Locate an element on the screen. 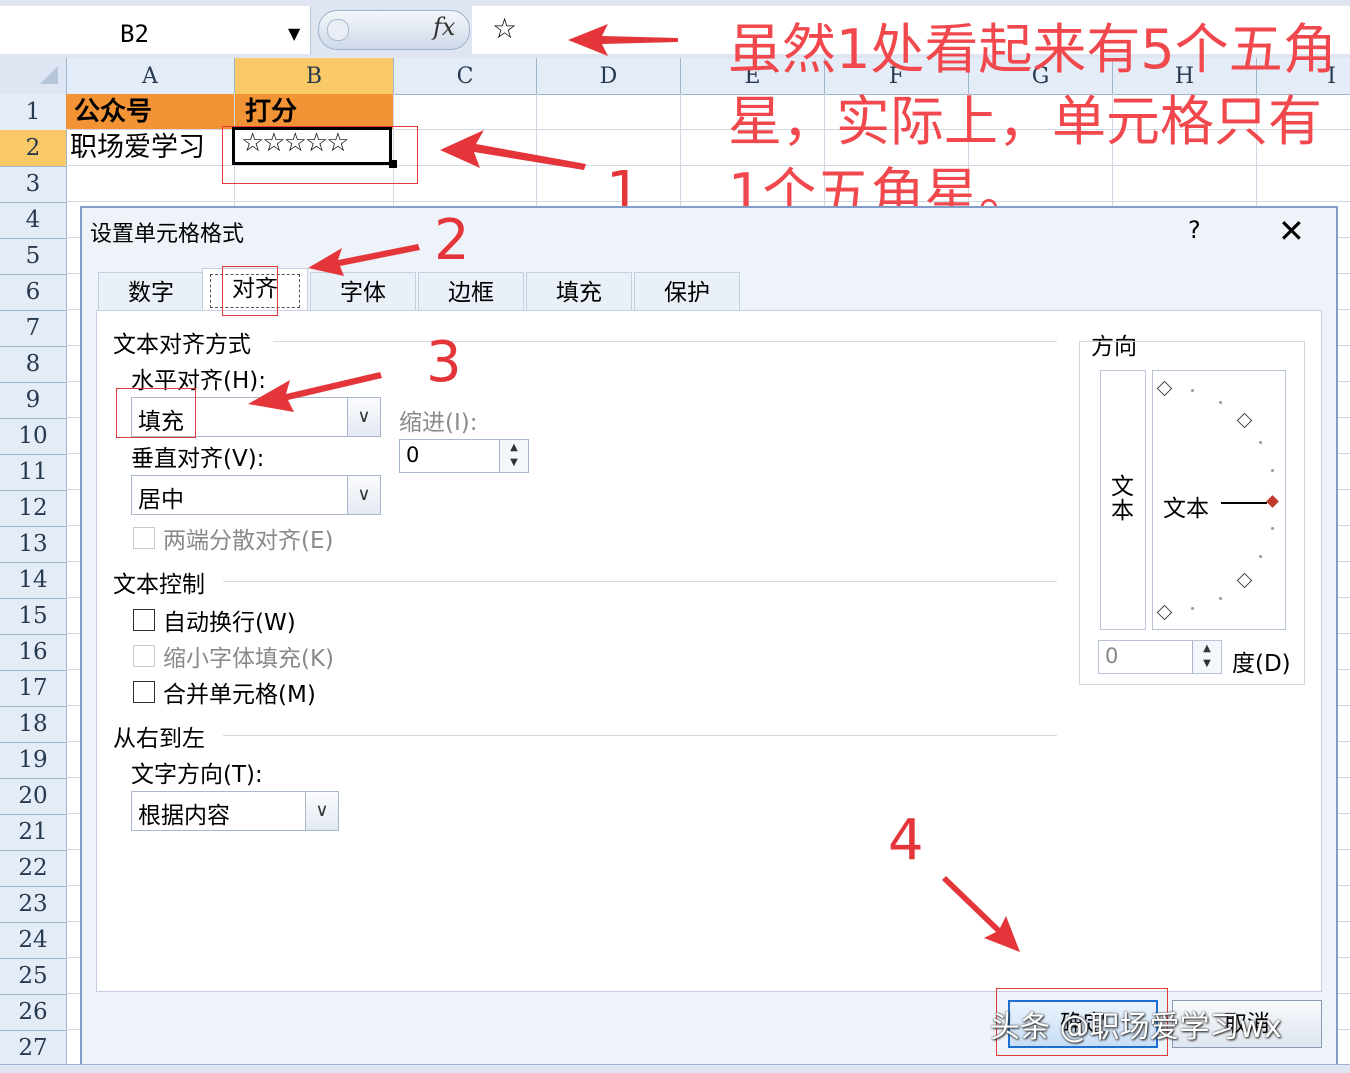 The width and height of the screenshot is (1350, 1073). row-header: 17 is located at coordinates (33, 688).